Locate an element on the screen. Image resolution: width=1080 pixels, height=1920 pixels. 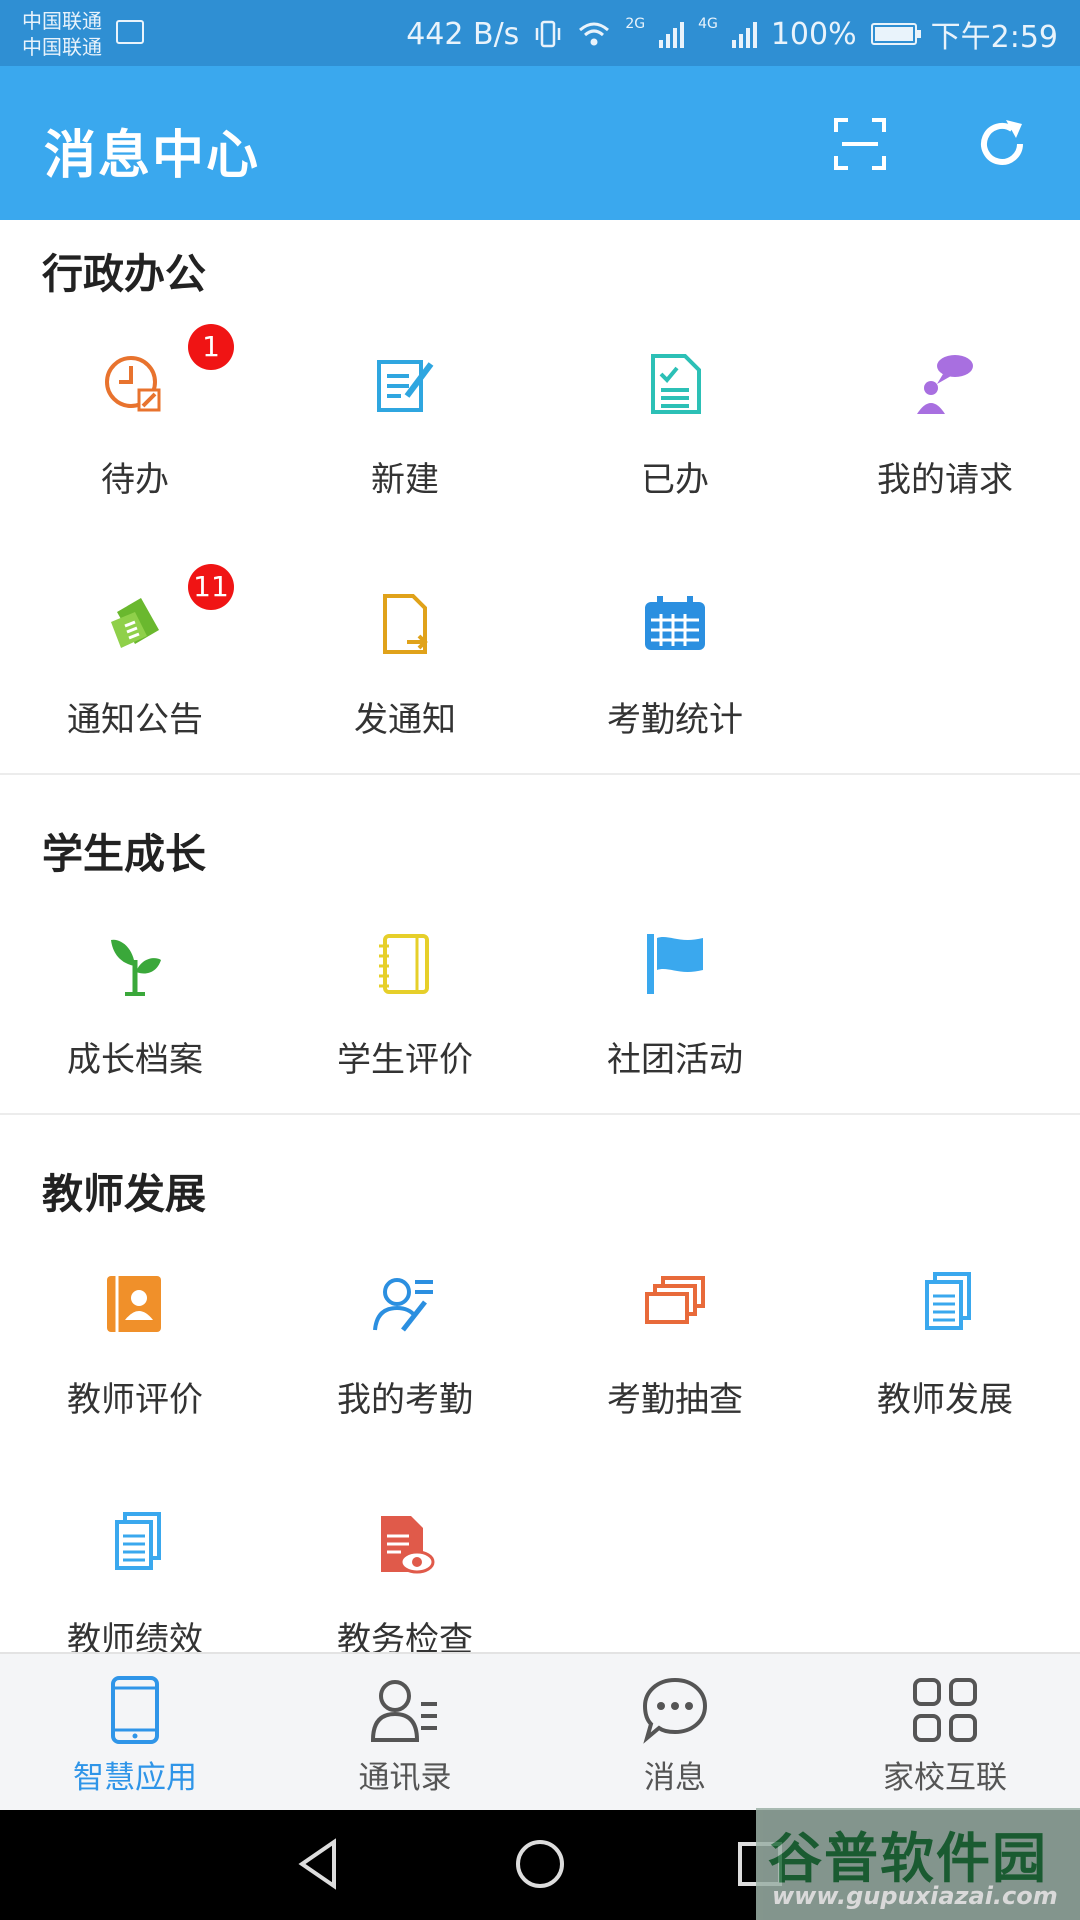
network-speed: 442 B/s is located at coordinates (463, 34).